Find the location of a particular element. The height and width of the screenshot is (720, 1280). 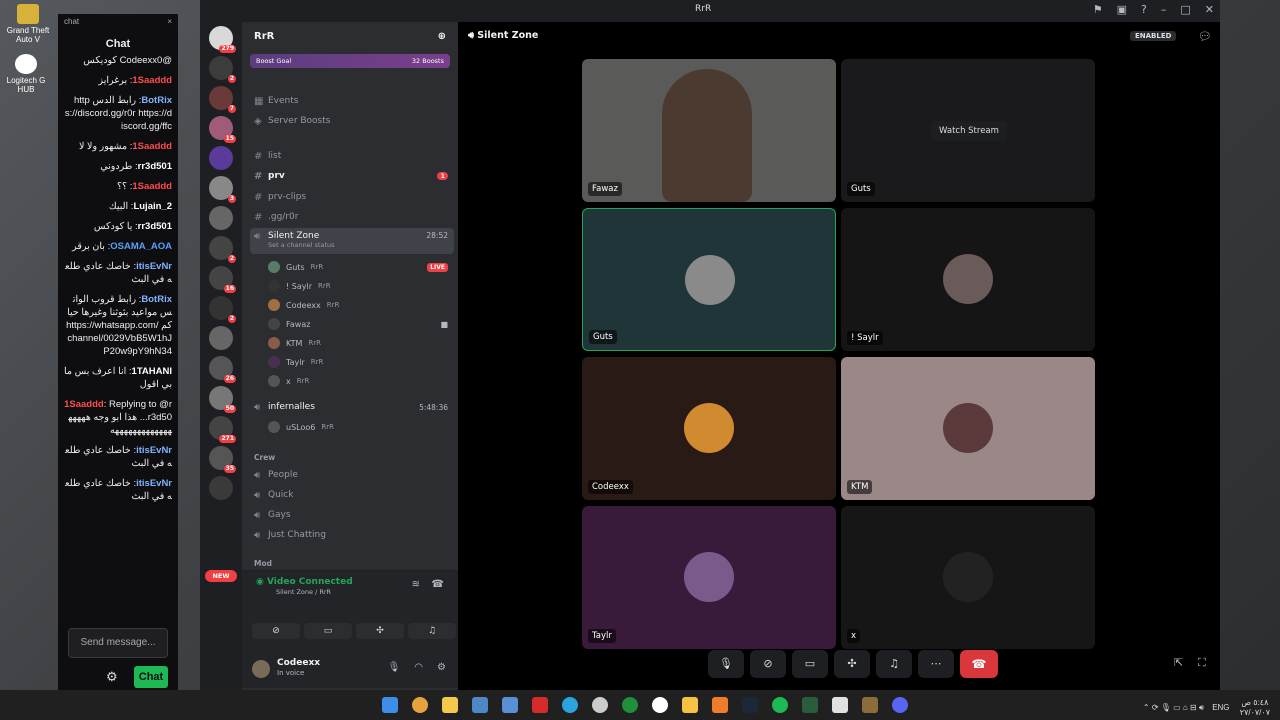

server-icon: 271 is located at coordinates (222, 429).